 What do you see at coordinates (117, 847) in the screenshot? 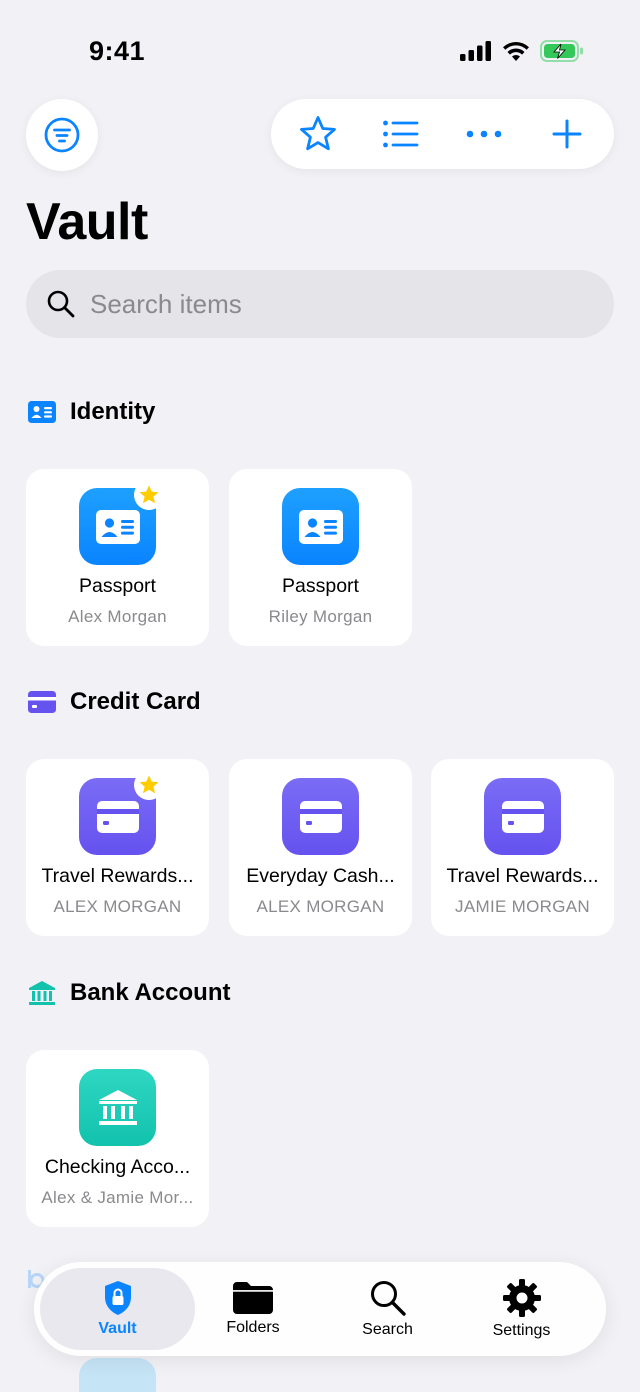
I see `vault-item-card: Travel Rewards... ALEX MORGAN` at bounding box center [117, 847].